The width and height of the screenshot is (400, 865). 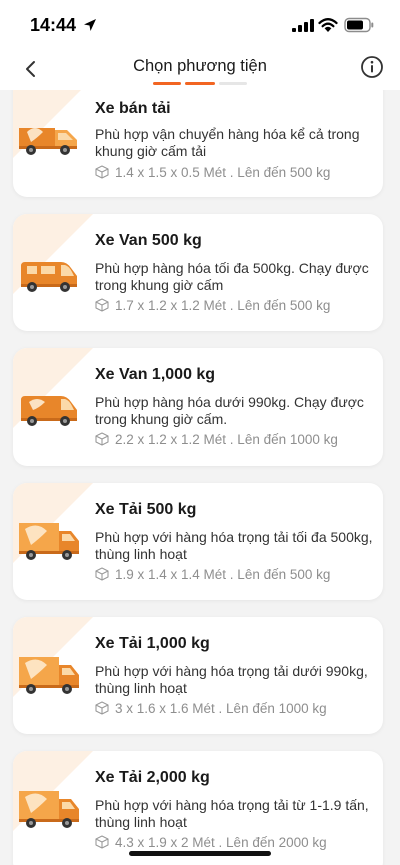 I want to click on vehicle-spec: 1.9 x 1.4 x 1.4 Mét . Lên đến 500 kg, so click(x=212, y=574).